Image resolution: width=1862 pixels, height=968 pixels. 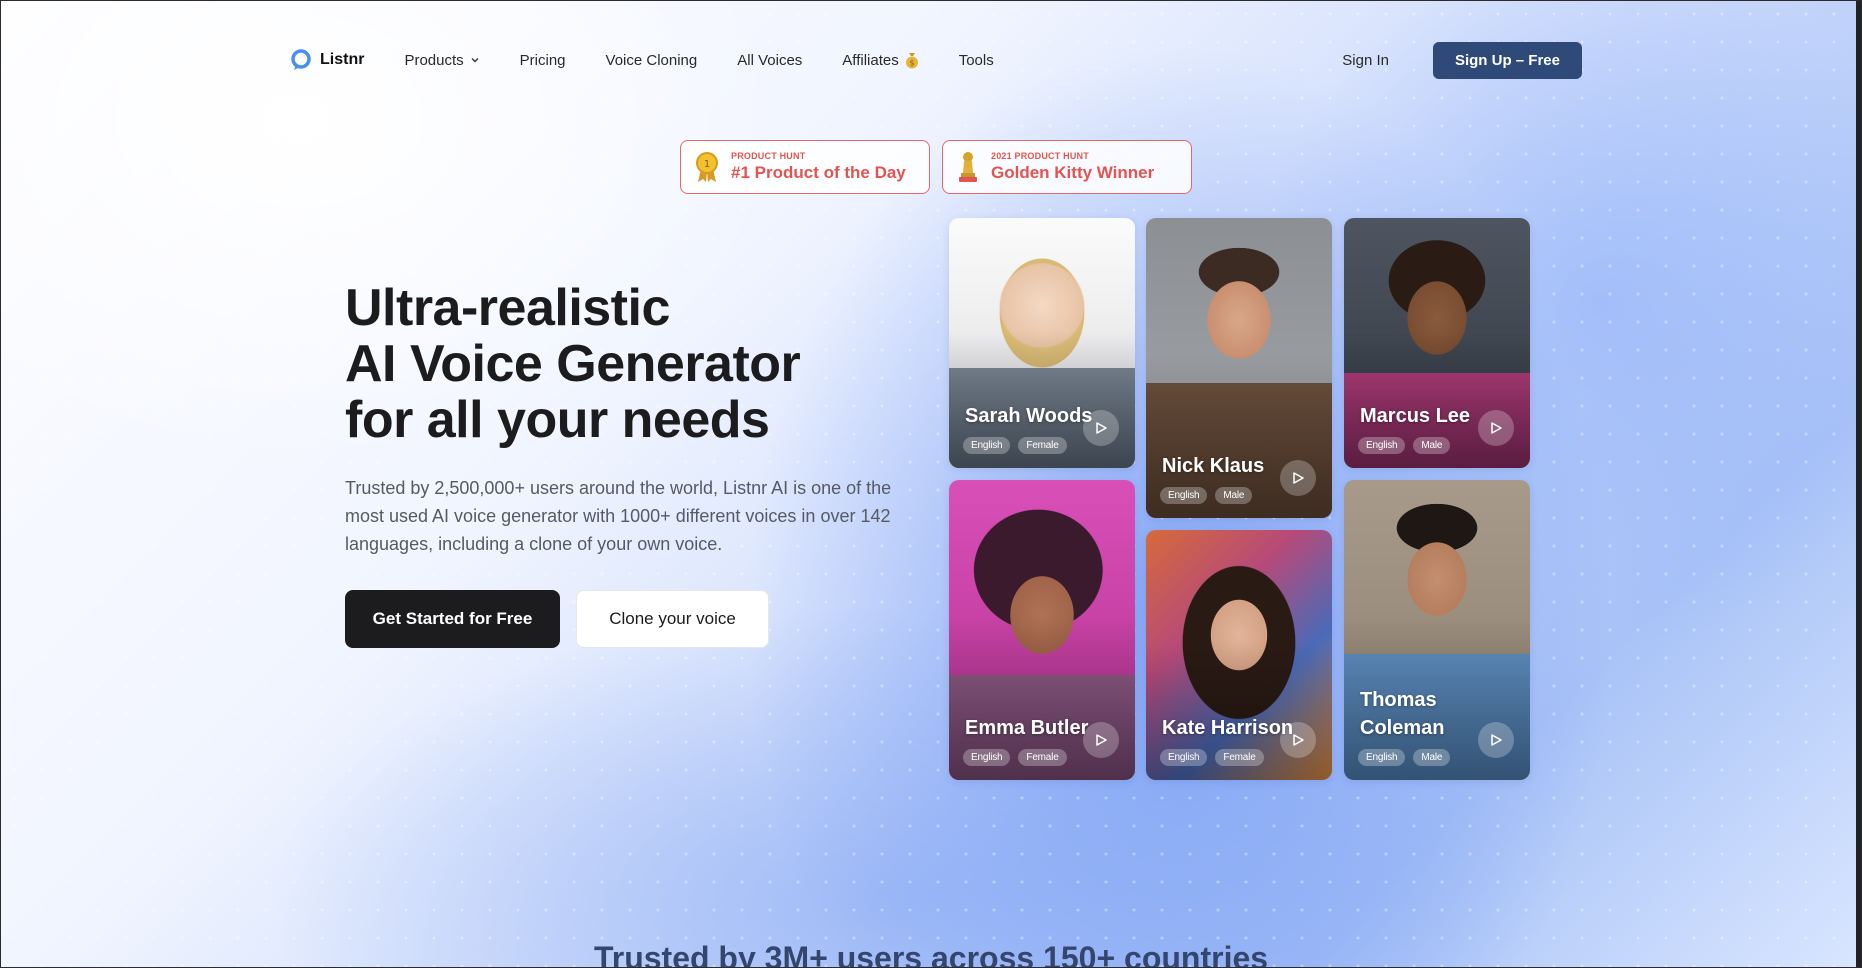 I want to click on nav-voice-cloning-label: Voice Cloning, so click(x=651, y=60).